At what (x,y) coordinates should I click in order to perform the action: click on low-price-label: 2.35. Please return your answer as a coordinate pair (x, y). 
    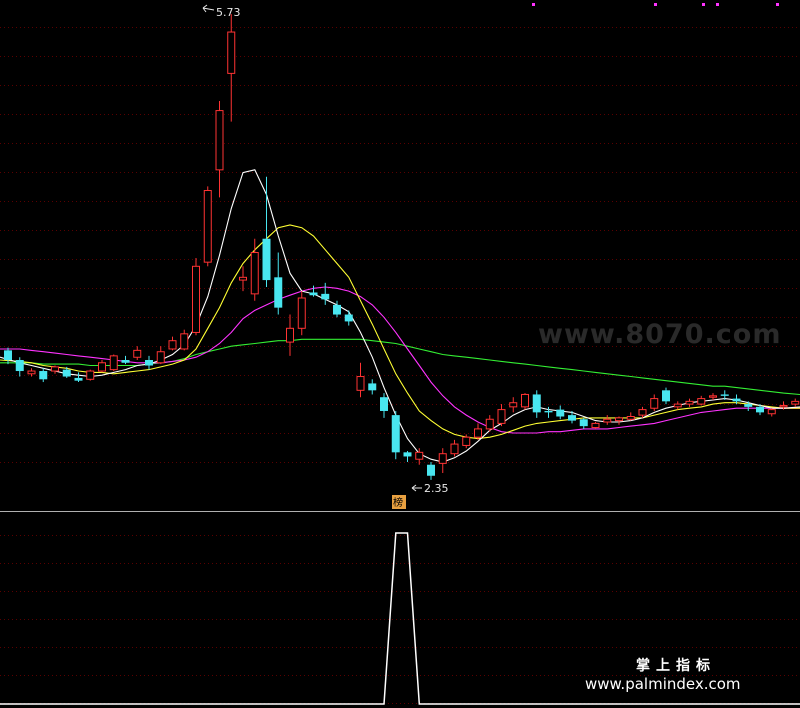
    Looking at the image, I should click on (436, 488).